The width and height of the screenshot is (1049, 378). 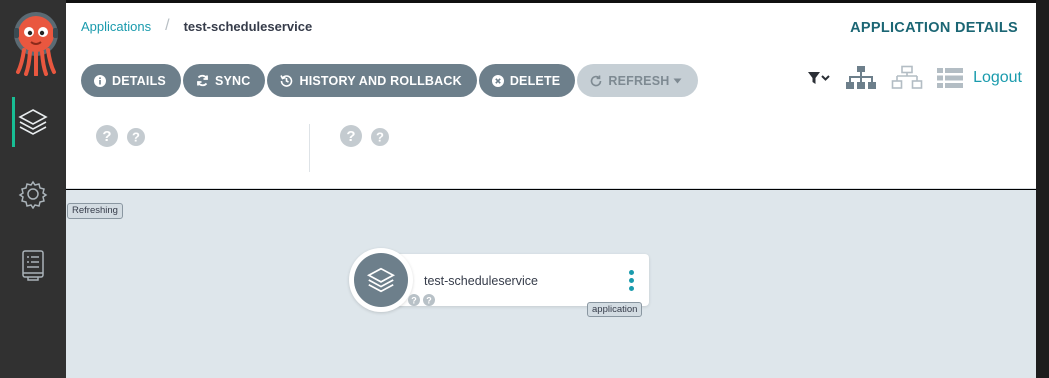 What do you see at coordinates (934, 28) in the screenshot?
I see `page-title: APPLICATION DETAILS` at bounding box center [934, 28].